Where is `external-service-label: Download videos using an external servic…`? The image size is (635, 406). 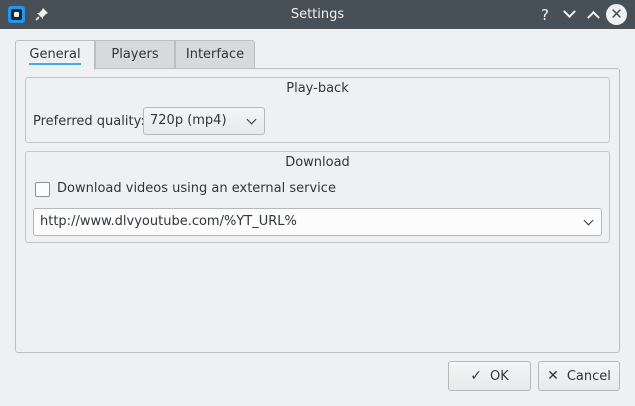
external-service-label: Download videos using an external servic… is located at coordinates (196, 188).